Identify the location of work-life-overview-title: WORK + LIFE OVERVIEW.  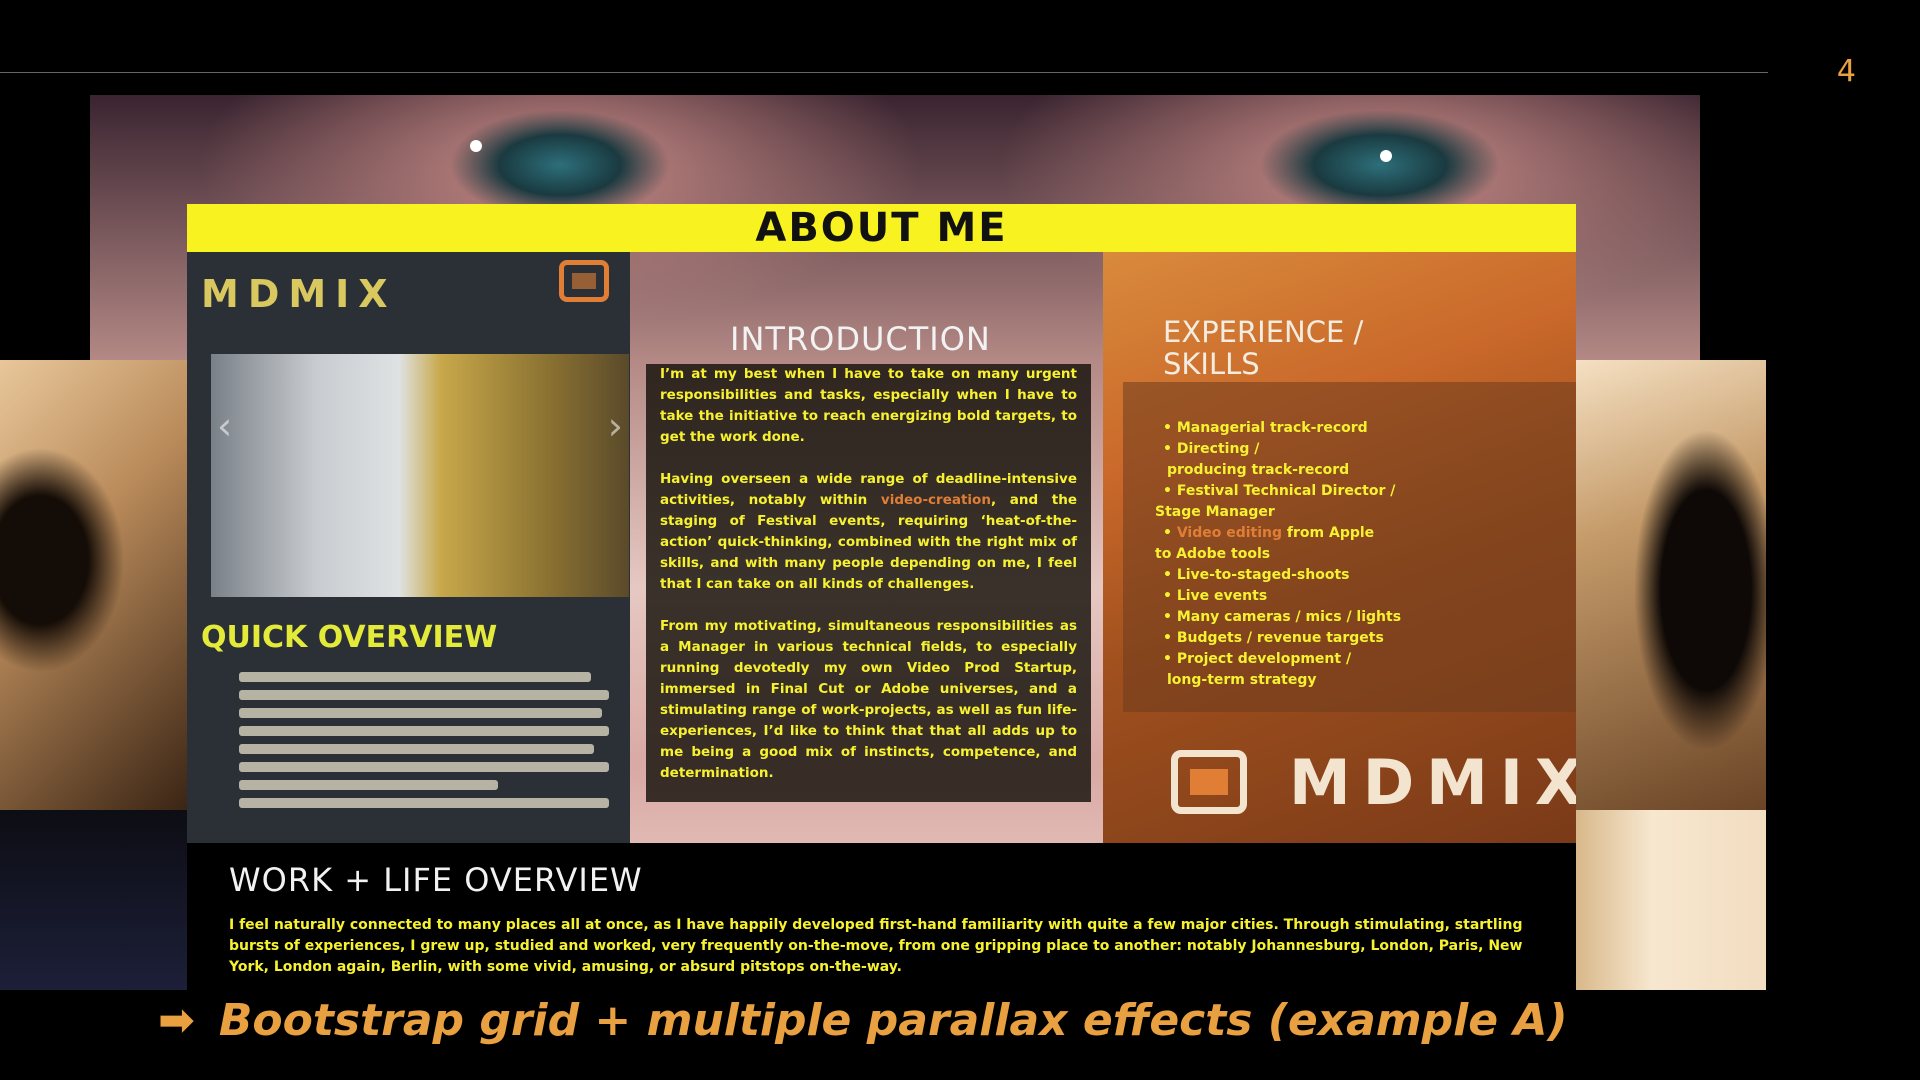
(436, 880).